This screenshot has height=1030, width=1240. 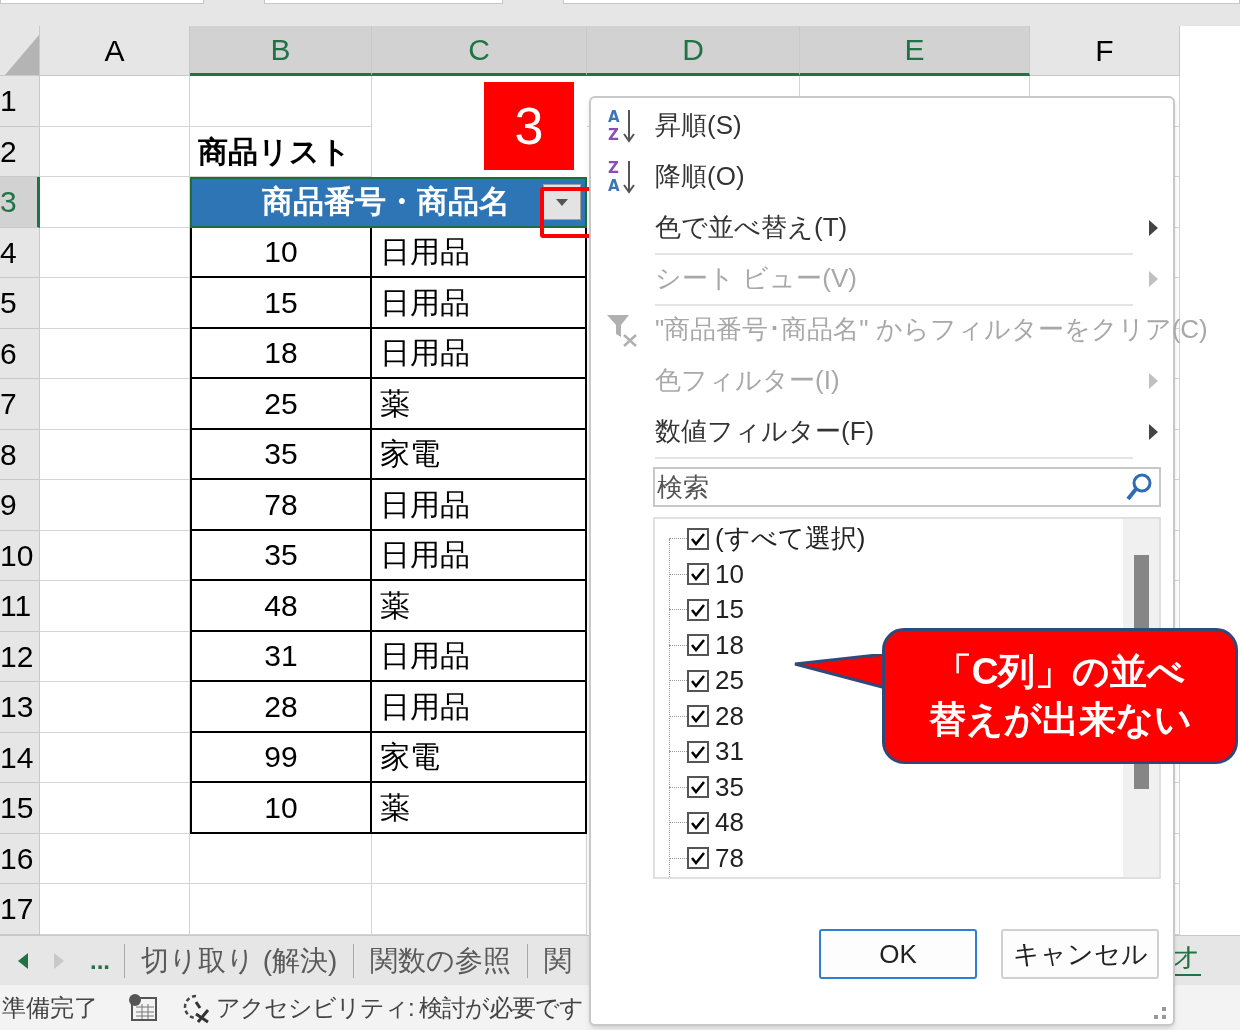 I want to click on list-item-label: 31, so click(x=729, y=752).